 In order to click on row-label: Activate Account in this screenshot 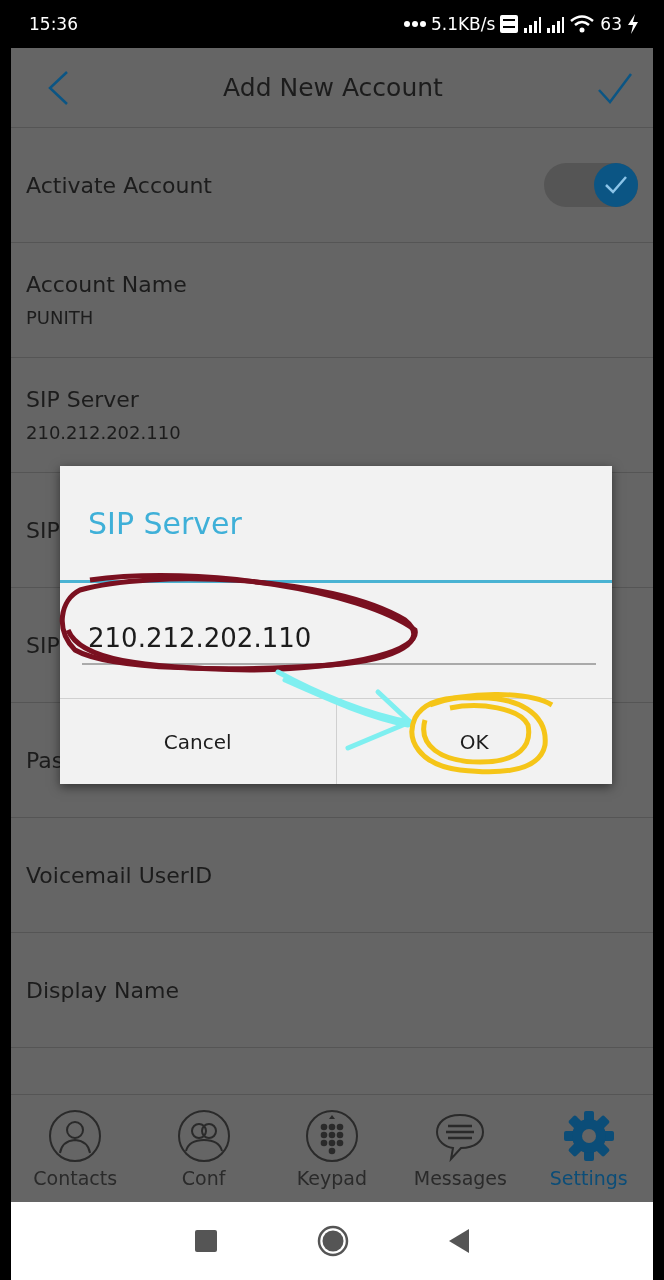, I will do `click(119, 185)`.